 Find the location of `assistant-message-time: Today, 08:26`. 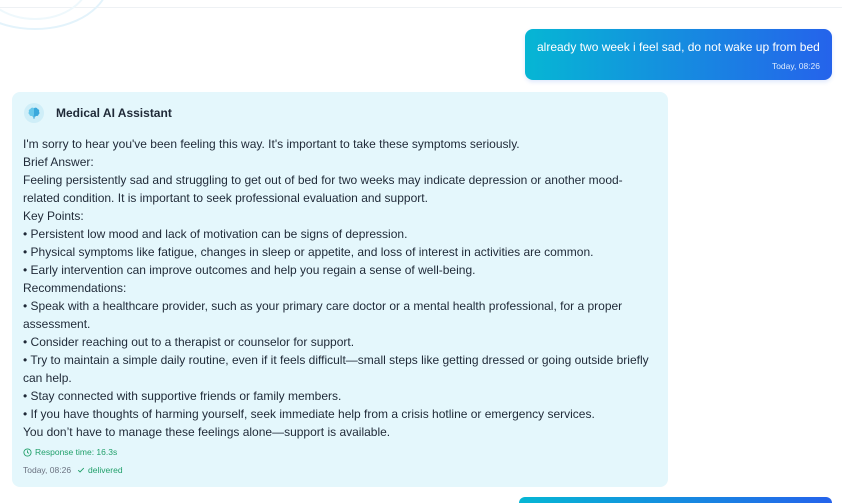

assistant-message-time: Today, 08:26 is located at coordinates (47, 470).